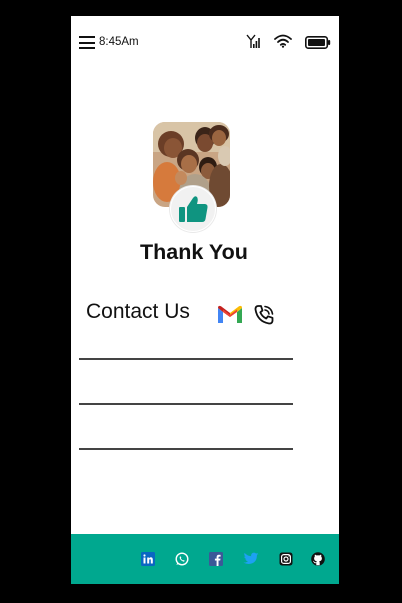  Describe the element at coordinates (205, 43) in the screenshot. I see `status-bar: 8:45Am` at that location.